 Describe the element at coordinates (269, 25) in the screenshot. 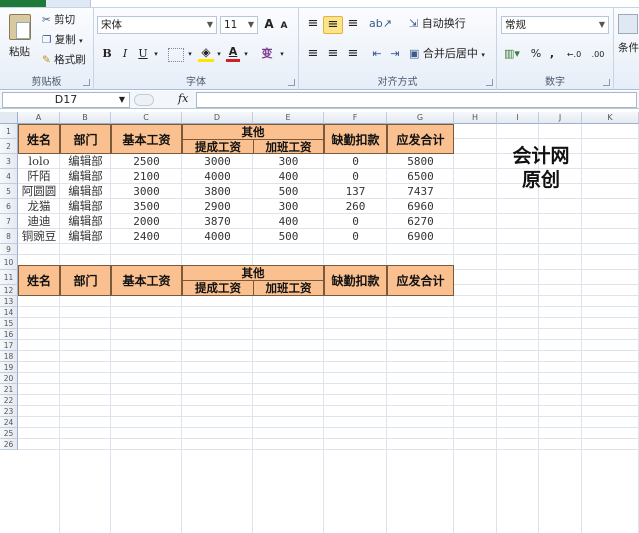

I see `grow-font-button: A` at that location.